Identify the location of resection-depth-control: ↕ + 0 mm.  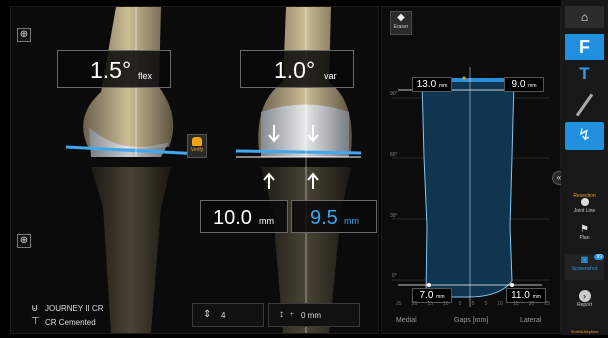
(314, 315).